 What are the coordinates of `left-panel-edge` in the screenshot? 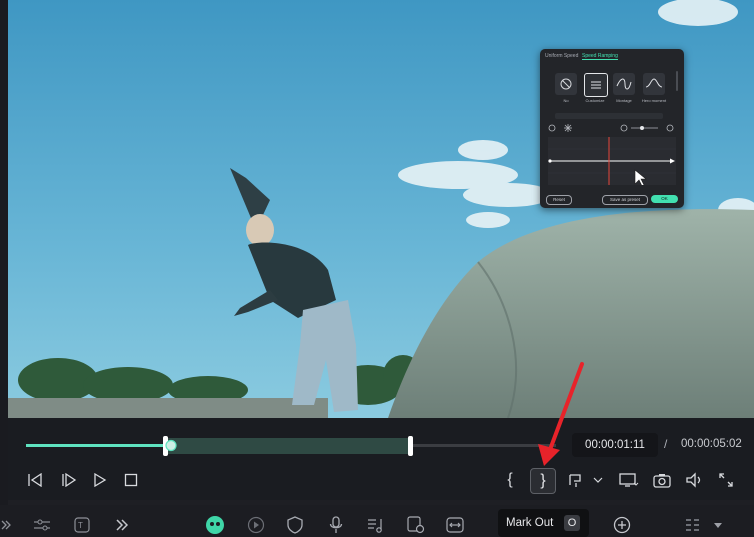 It's located at (4, 268).